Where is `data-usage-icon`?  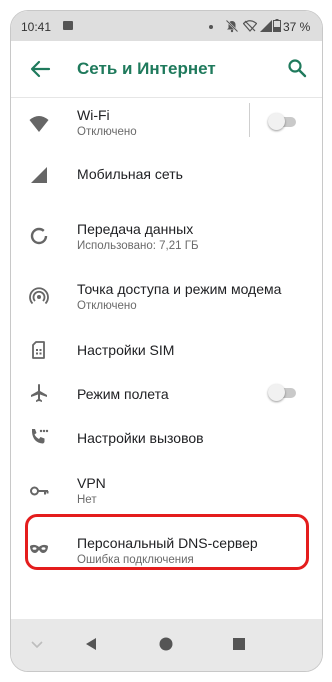
data-usage-icon is located at coordinates (39, 236).